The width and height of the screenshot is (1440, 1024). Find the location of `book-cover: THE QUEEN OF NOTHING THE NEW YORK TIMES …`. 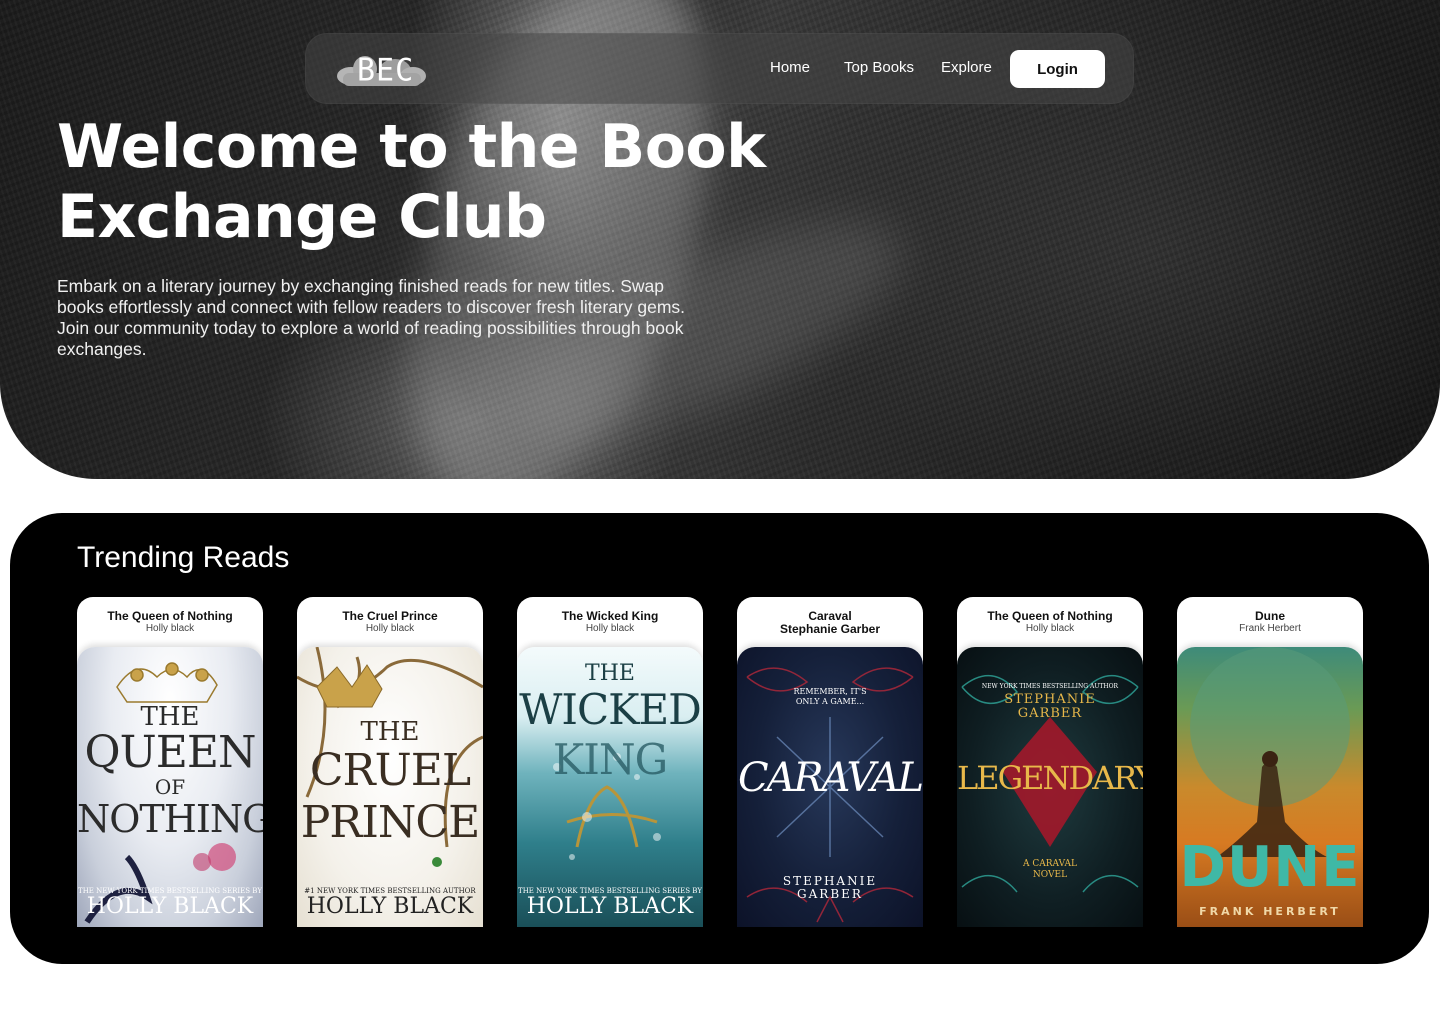

book-cover: THE QUEEN OF NOTHING THE NEW YORK TIMES … is located at coordinates (170, 787).